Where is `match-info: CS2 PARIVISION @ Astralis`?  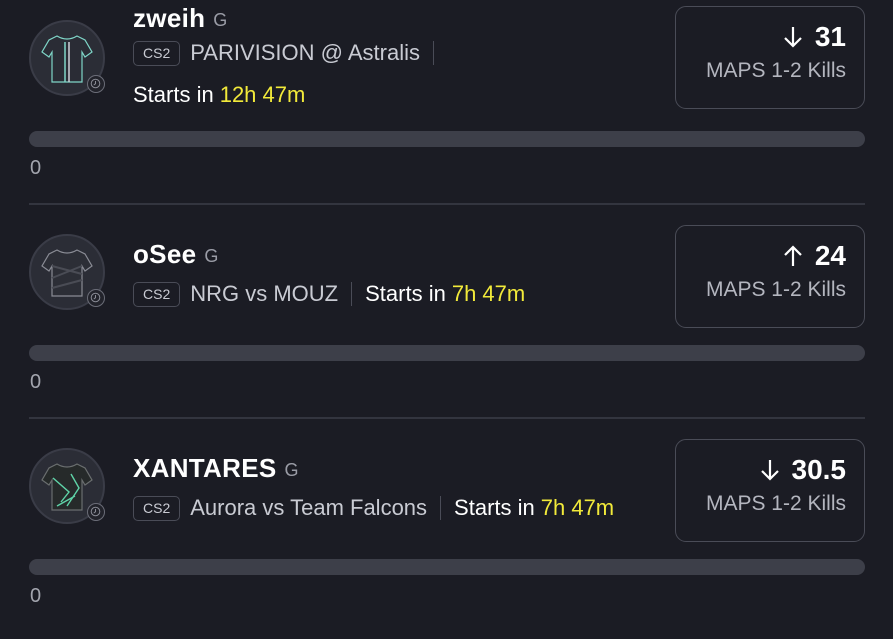 match-info: CS2 PARIVISION @ Astralis is located at coordinates (290, 53).